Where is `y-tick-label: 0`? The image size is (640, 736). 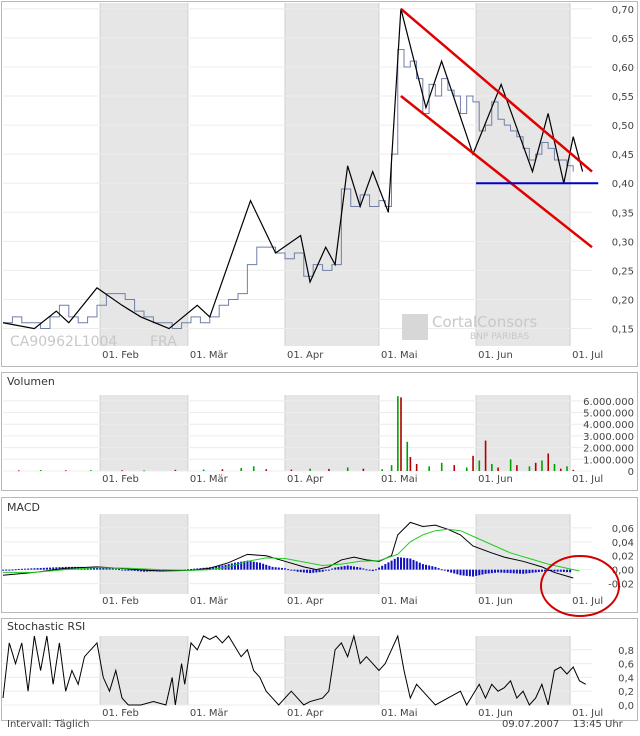 y-tick-label: 0 is located at coordinates (631, 472).